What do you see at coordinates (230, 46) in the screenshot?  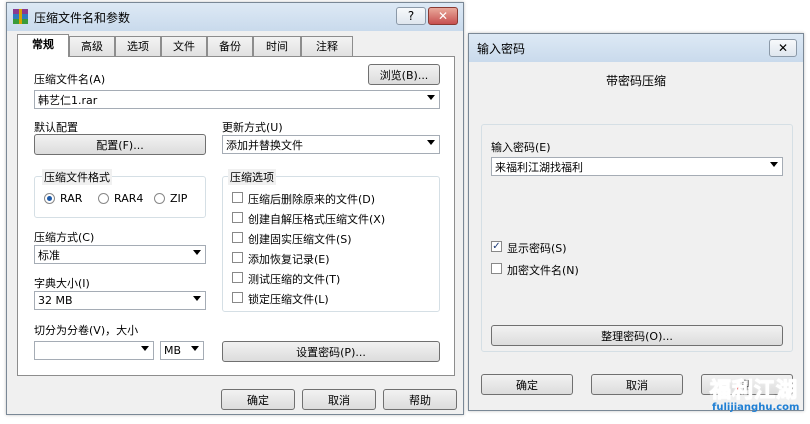 I see `tab-backup: 备份` at bounding box center [230, 46].